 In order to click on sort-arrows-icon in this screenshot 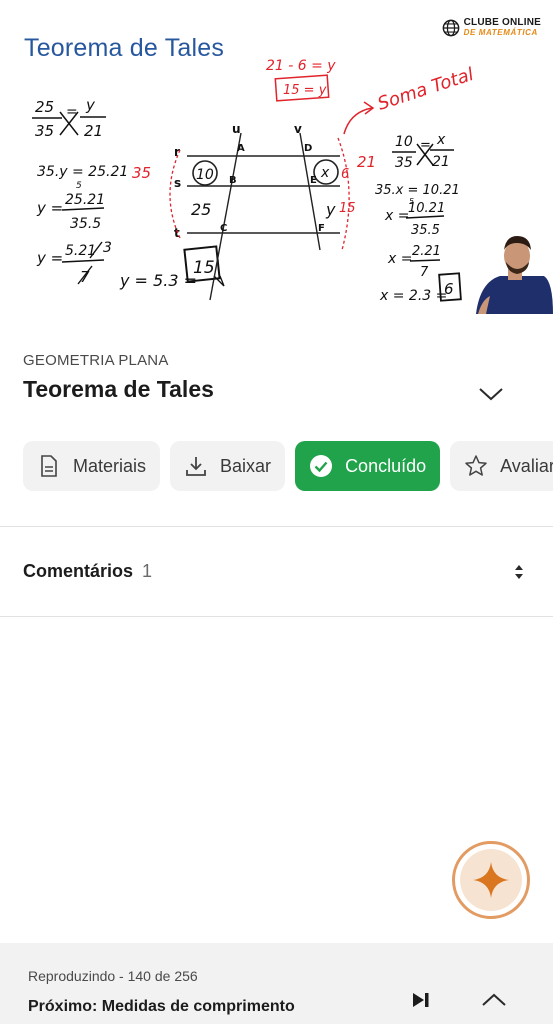, I will do `click(519, 572)`.